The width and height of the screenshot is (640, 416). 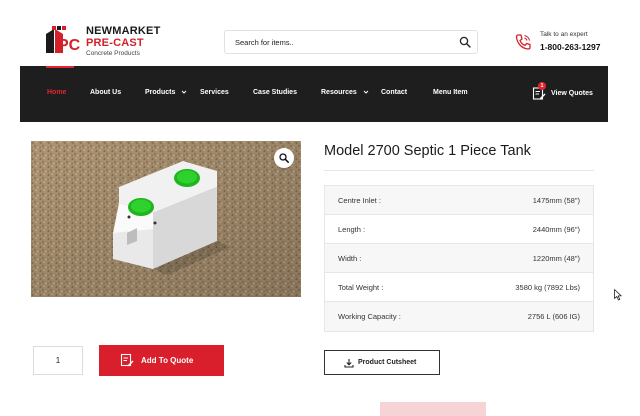 I want to click on product-cutsheet-button: Product Cutsheet, so click(x=382, y=362).